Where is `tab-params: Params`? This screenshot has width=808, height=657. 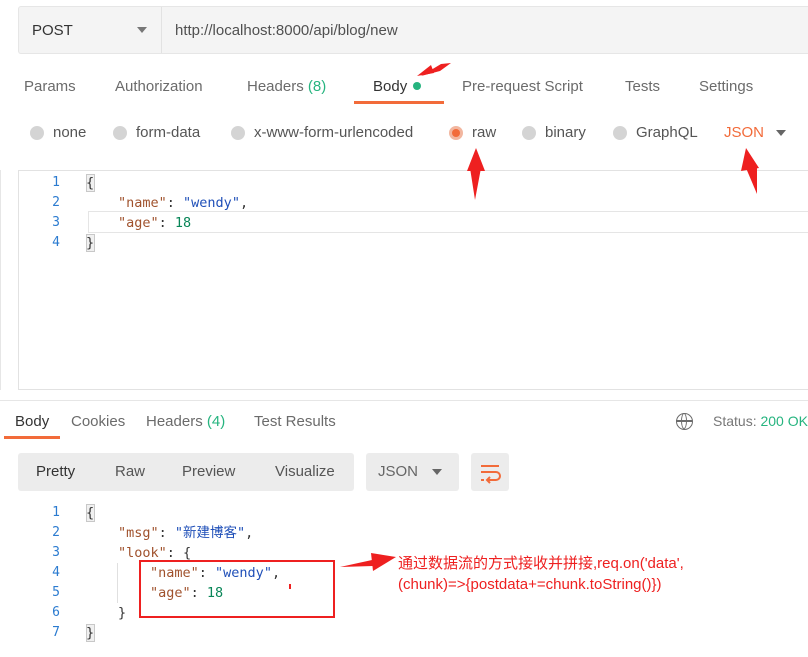 tab-params: Params is located at coordinates (50, 86).